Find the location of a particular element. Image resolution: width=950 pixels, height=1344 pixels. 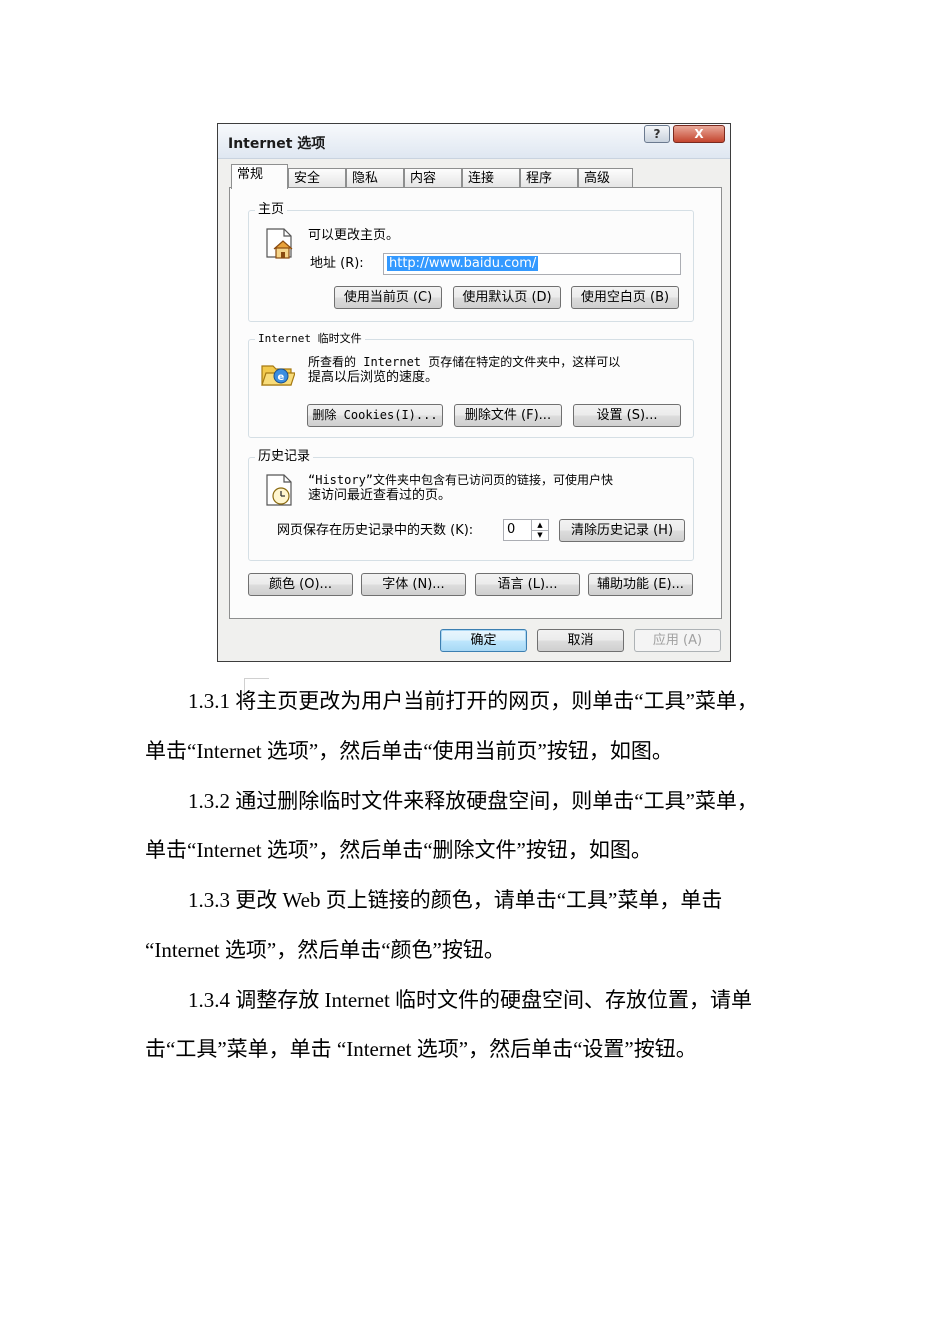

title-bar: Internet 选项 ? X is located at coordinates (474, 141).